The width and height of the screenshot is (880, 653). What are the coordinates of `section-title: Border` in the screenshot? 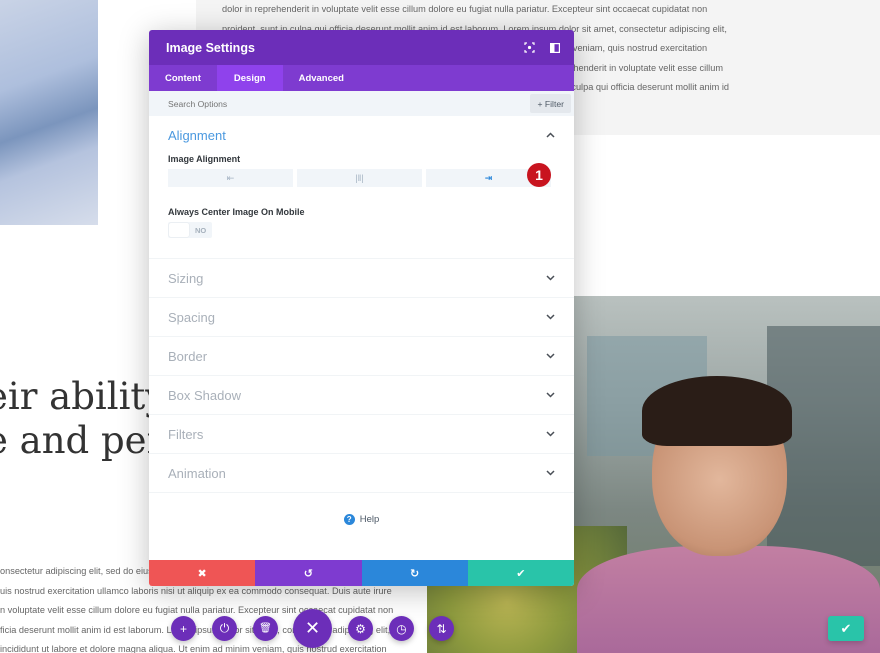 It's located at (188, 356).